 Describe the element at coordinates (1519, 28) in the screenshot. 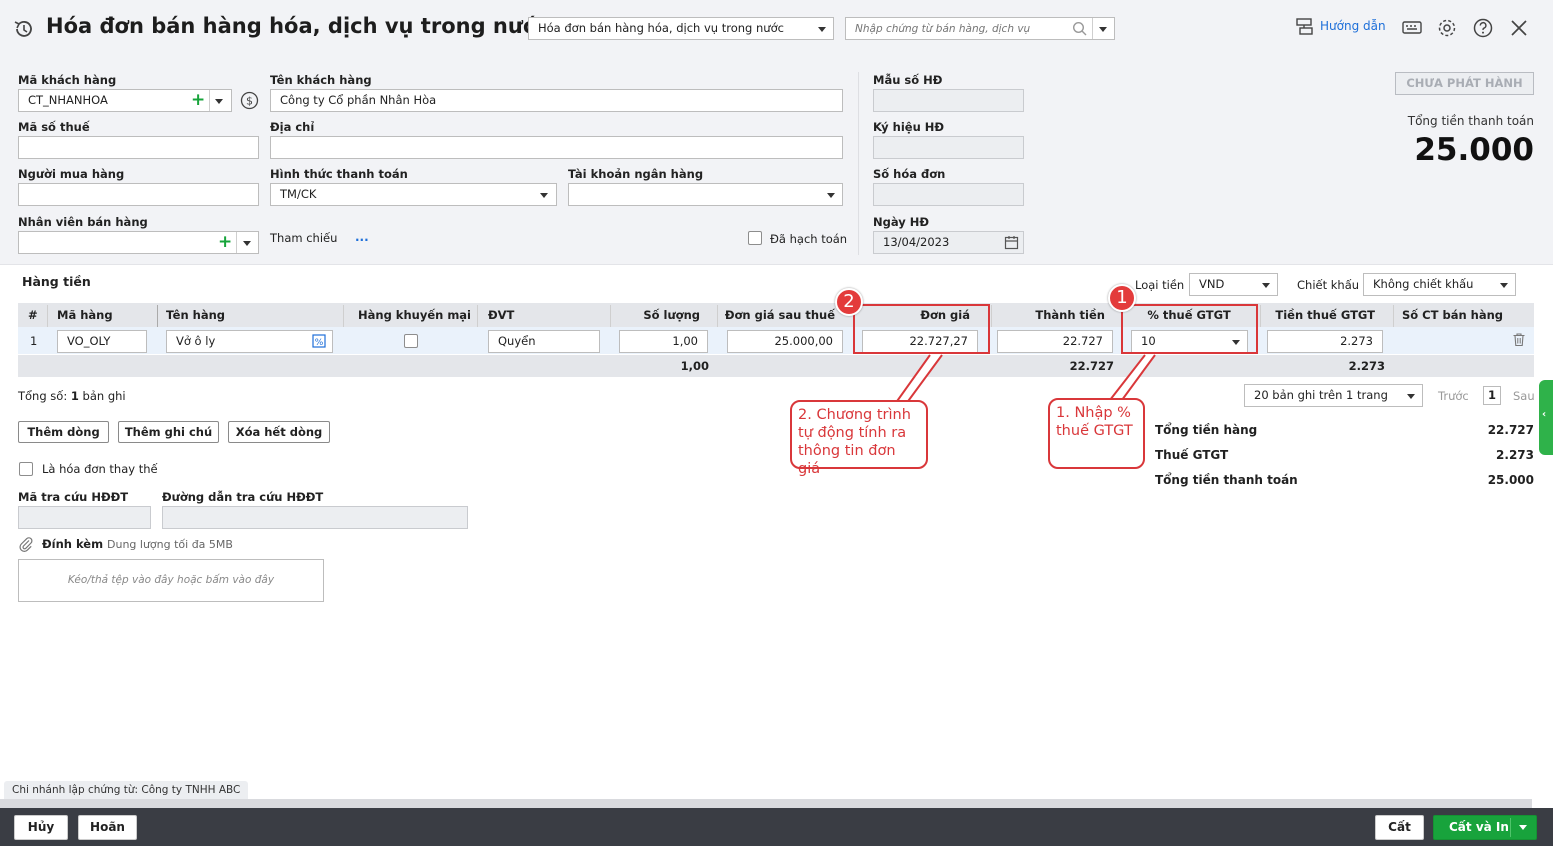

I see `close-icon` at that location.